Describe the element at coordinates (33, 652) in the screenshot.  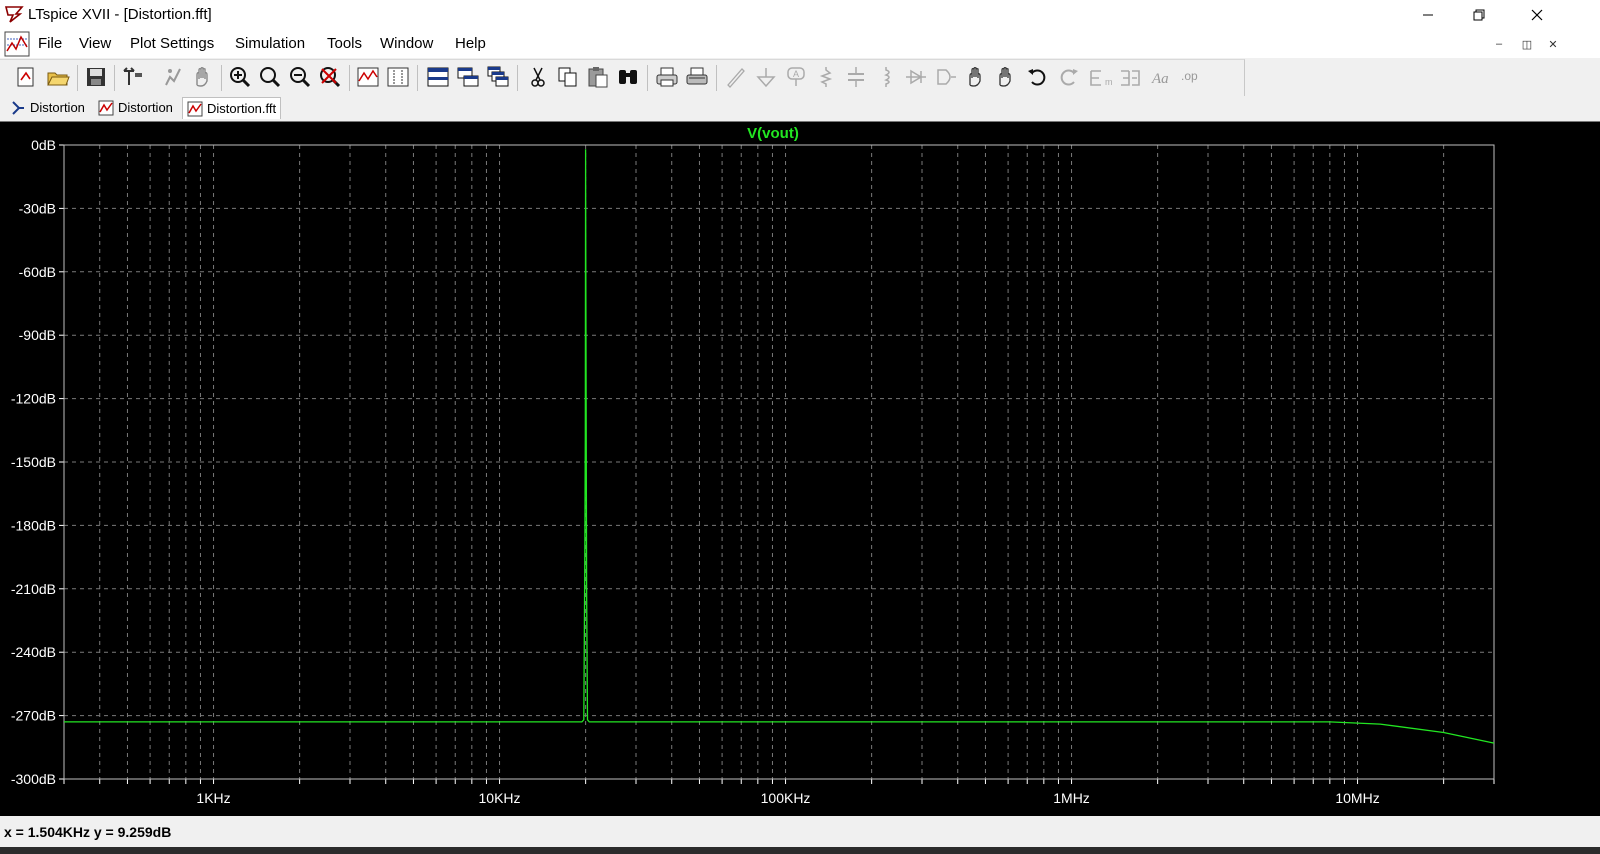
I see `y-tick-label: -240dB` at that location.